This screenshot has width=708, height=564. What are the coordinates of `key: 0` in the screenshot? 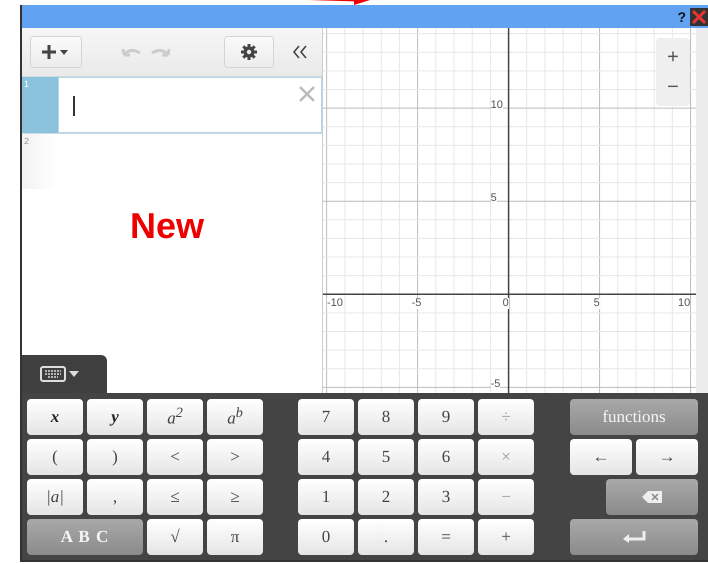 It's located at (326, 537).